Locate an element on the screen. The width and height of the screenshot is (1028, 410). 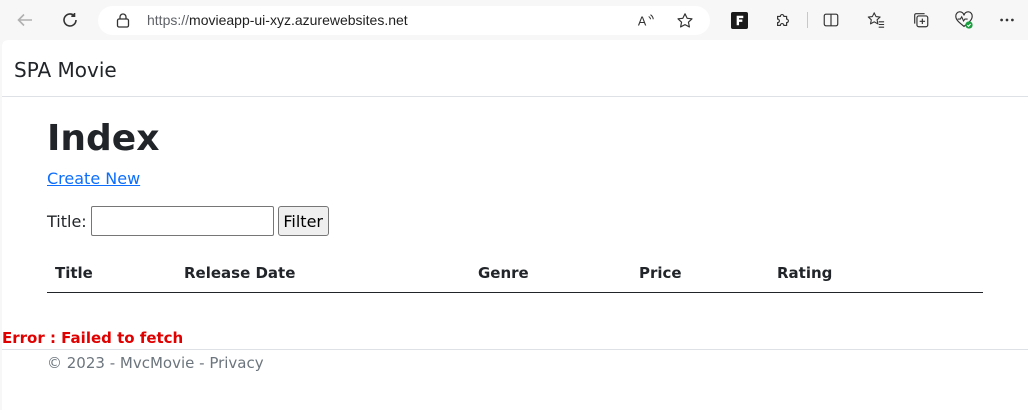
refresh-icon is located at coordinates (70, 20).